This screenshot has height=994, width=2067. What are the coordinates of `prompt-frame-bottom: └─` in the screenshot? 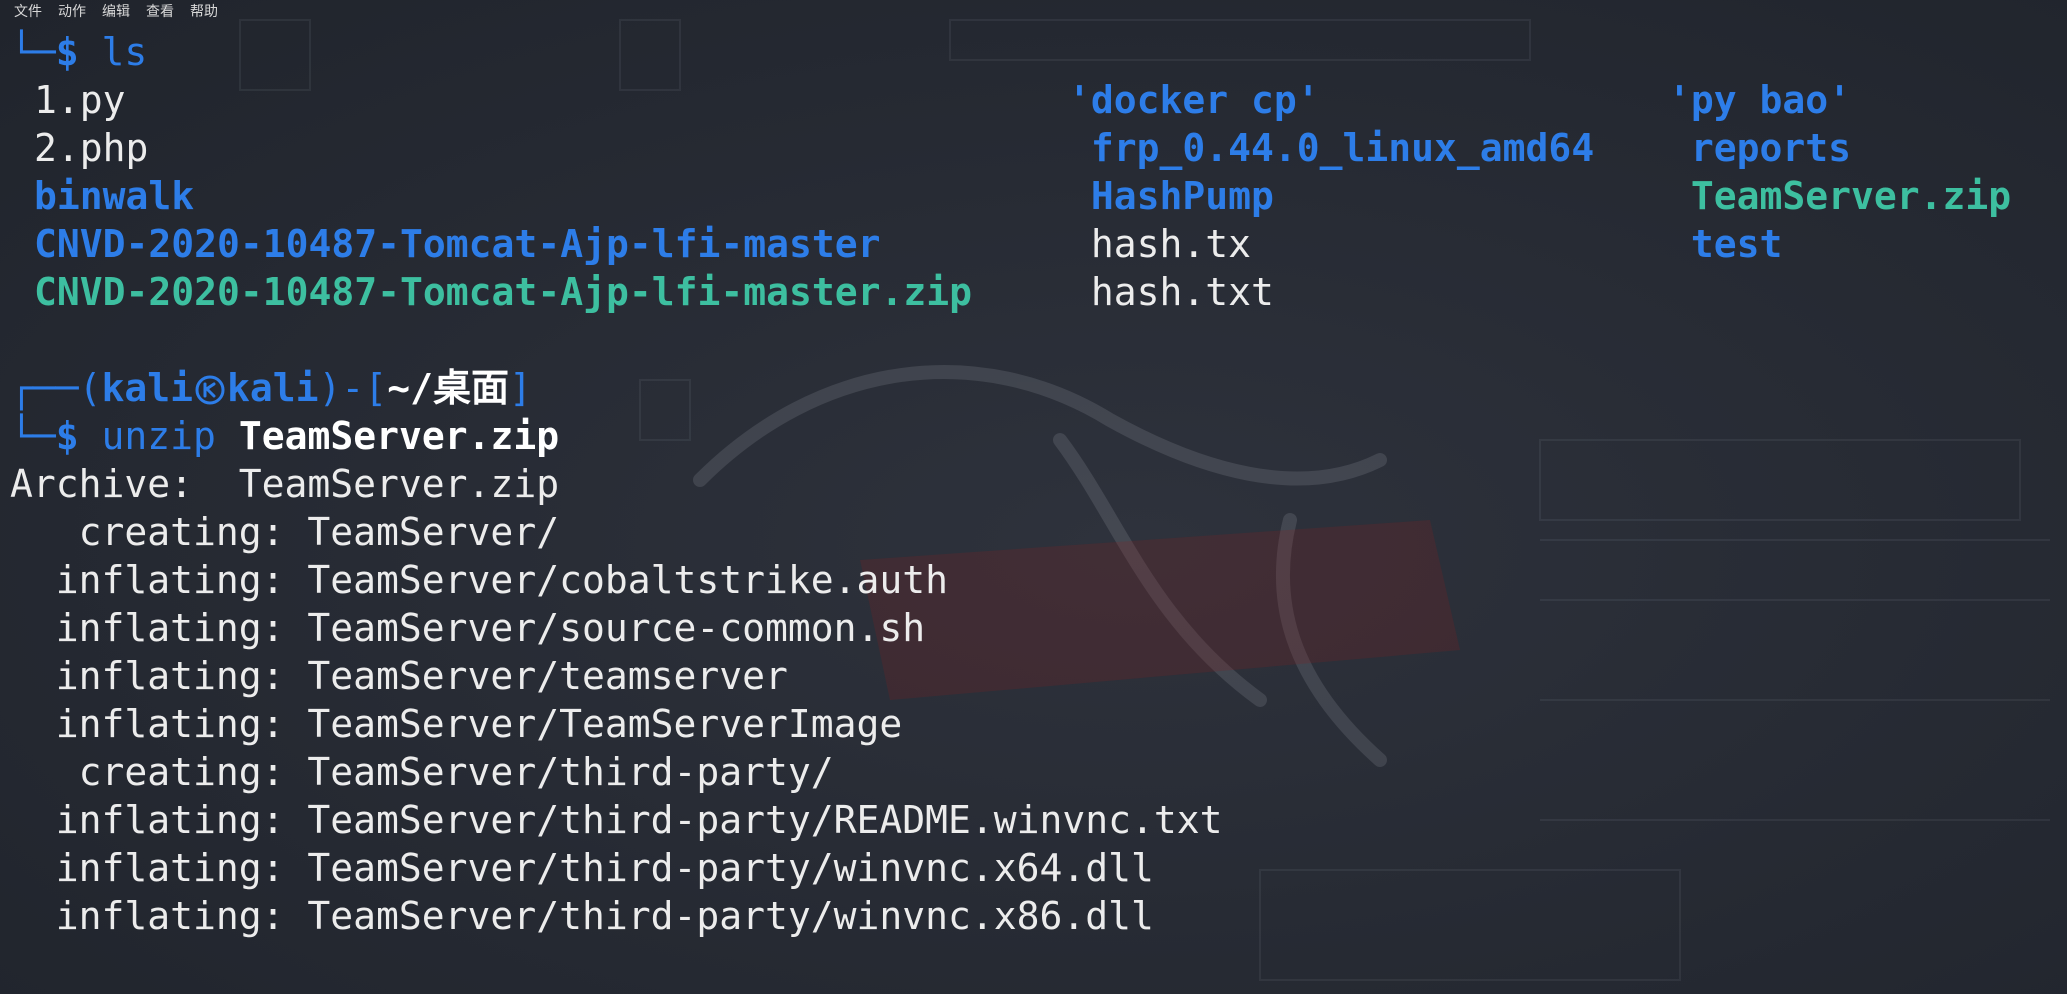 It's located at (33, 436).